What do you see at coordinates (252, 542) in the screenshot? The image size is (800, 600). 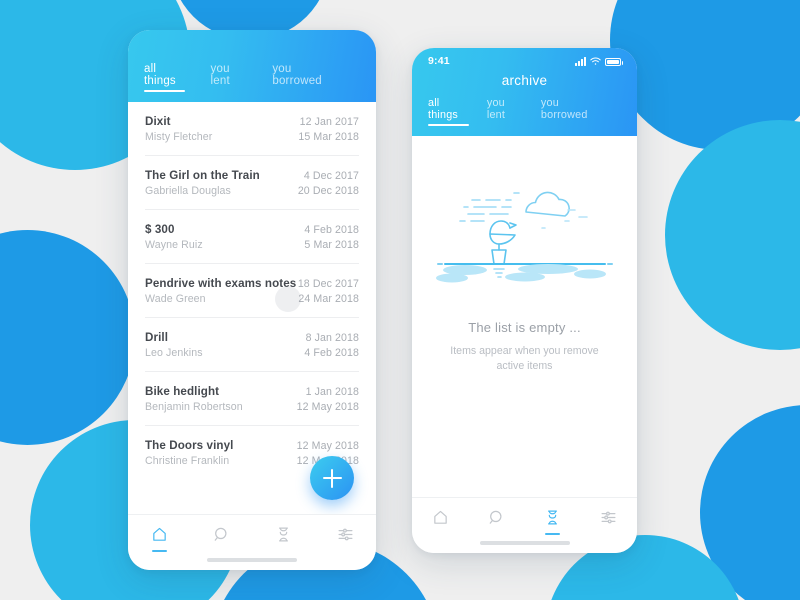 I see `phone1-bottom-nav` at bounding box center [252, 542].